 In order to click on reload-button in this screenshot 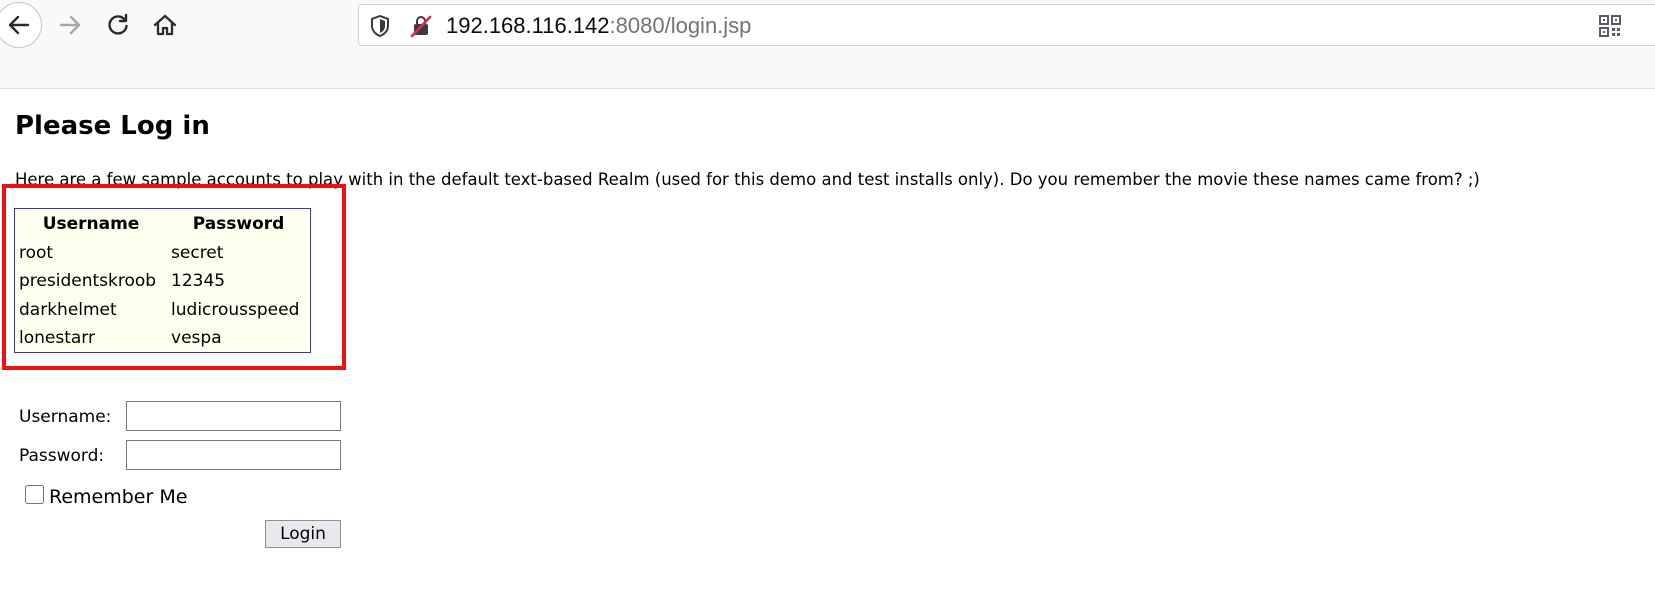, I will do `click(118, 25)`.